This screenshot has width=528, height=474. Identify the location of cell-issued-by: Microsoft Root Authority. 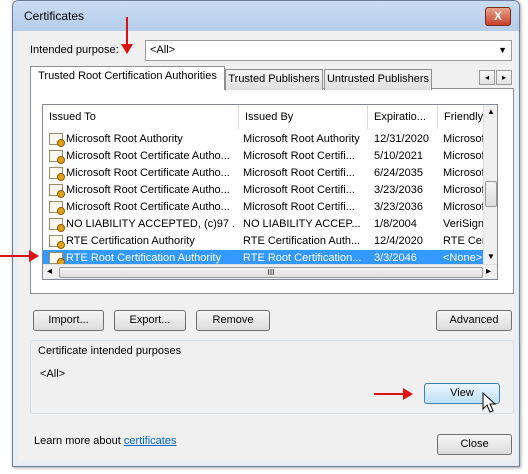
(301, 139).